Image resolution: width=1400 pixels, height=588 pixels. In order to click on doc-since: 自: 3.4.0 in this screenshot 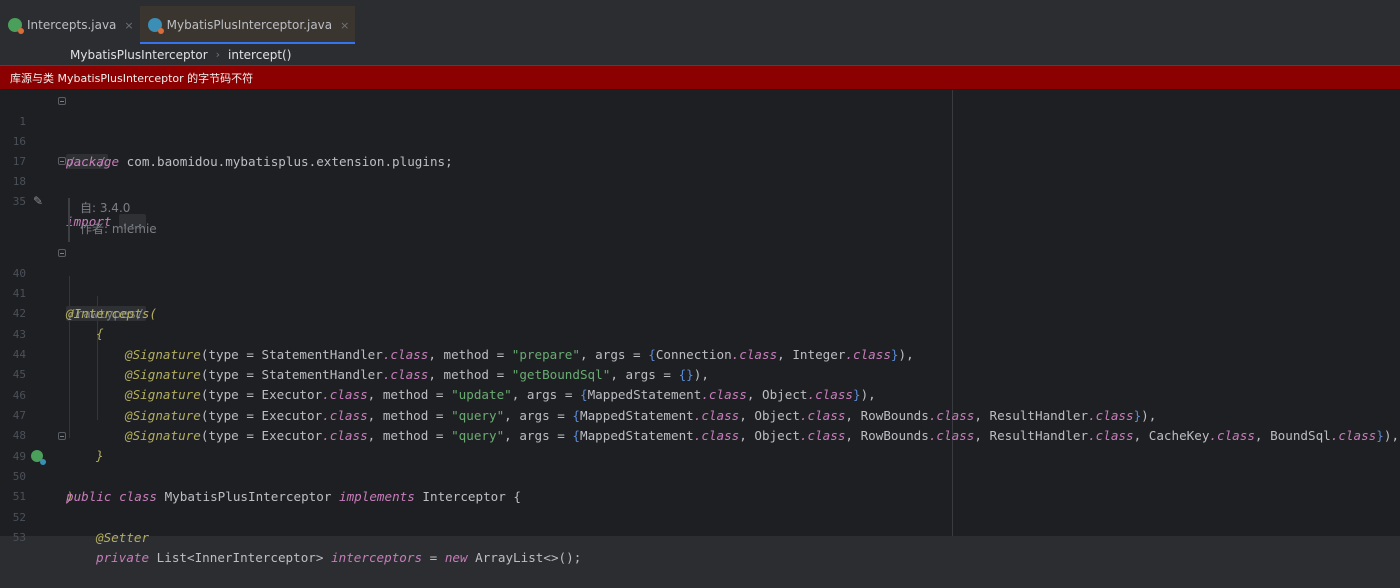, I will do `click(105, 208)`.